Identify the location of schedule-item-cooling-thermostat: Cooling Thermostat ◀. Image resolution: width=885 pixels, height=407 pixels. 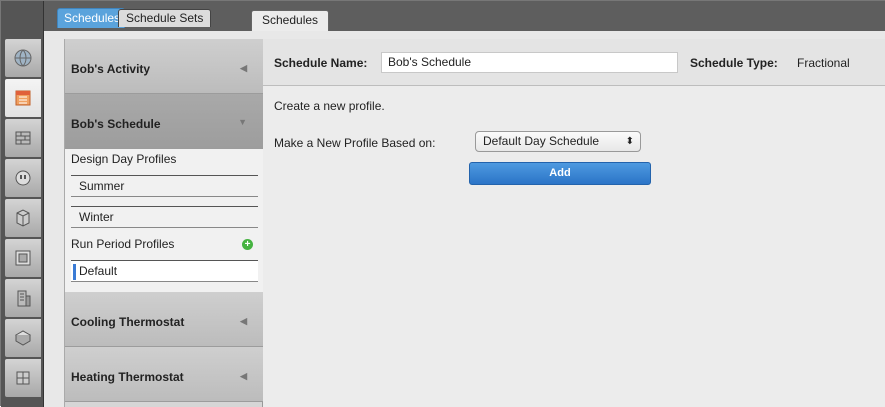
(164, 319).